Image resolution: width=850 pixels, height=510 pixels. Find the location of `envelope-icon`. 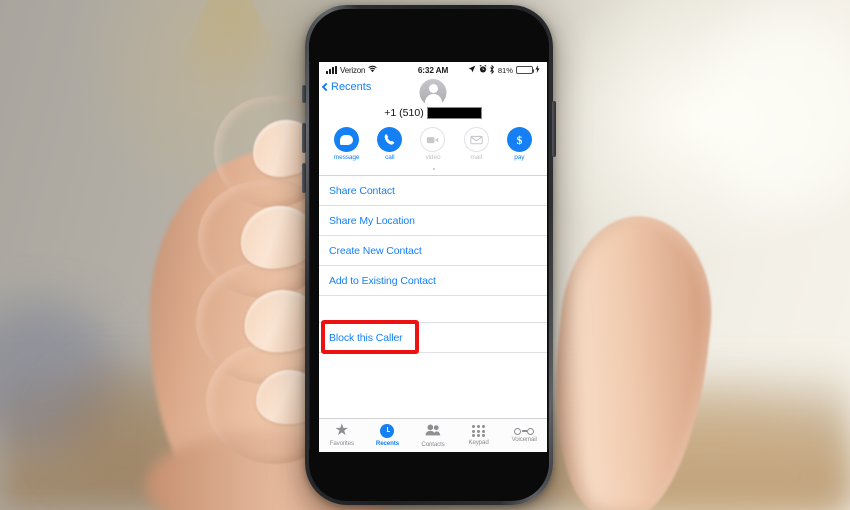

envelope-icon is located at coordinates (476, 139).